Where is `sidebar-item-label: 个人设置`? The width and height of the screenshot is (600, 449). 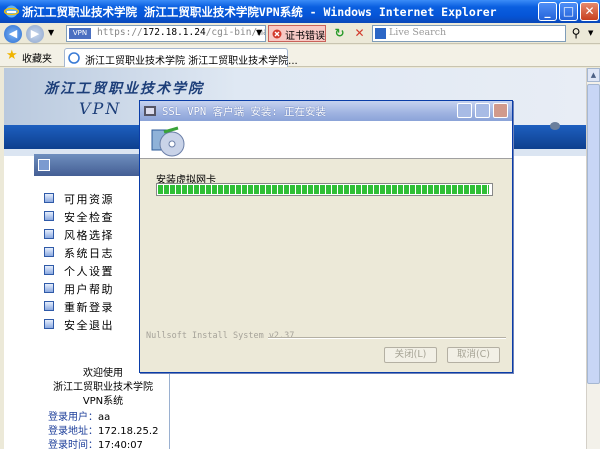
sidebar-item-label: 个人设置 is located at coordinates (89, 271).